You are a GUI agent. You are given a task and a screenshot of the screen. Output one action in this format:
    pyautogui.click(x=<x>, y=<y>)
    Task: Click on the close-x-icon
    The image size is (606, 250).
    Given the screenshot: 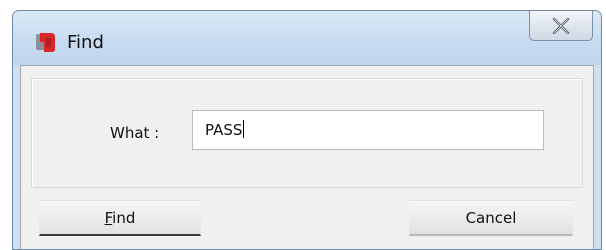 What is the action you would take?
    pyautogui.click(x=561, y=25)
    